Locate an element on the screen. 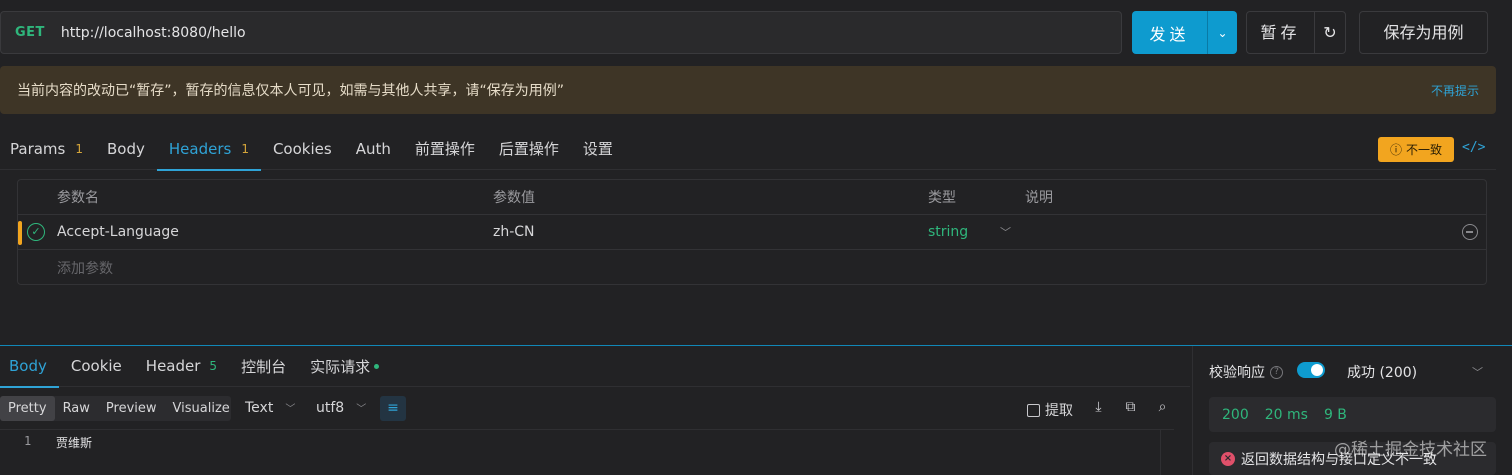  status-dot is located at coordinates (377, 366).